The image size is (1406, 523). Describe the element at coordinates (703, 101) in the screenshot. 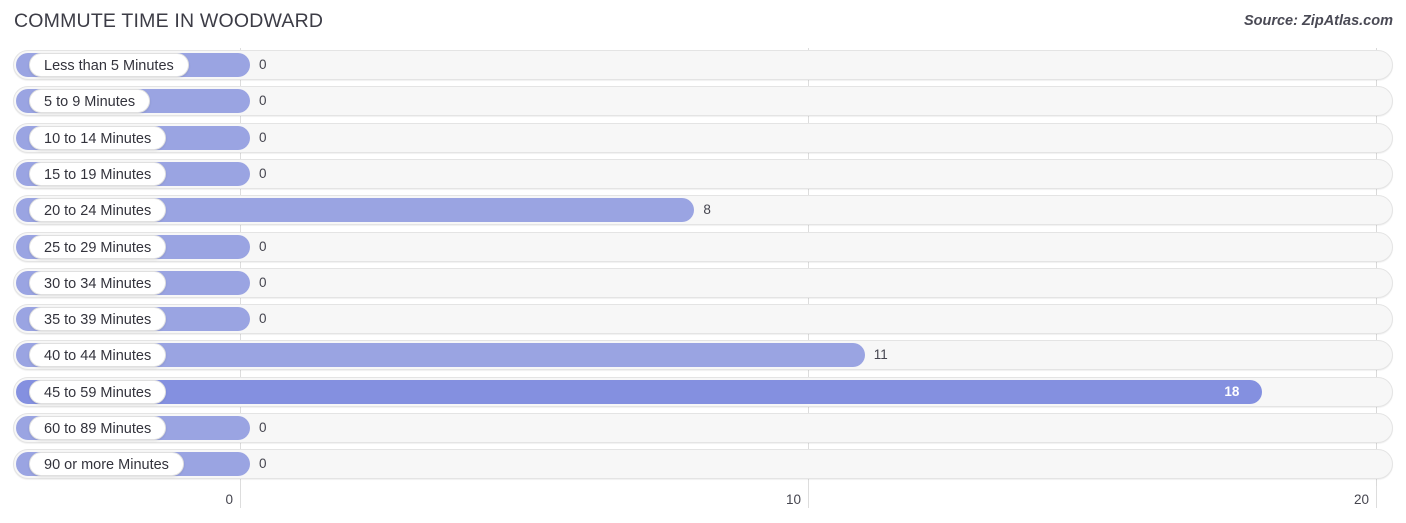

I see `bar-row: 5 to 9 Minutes 0` at that location.